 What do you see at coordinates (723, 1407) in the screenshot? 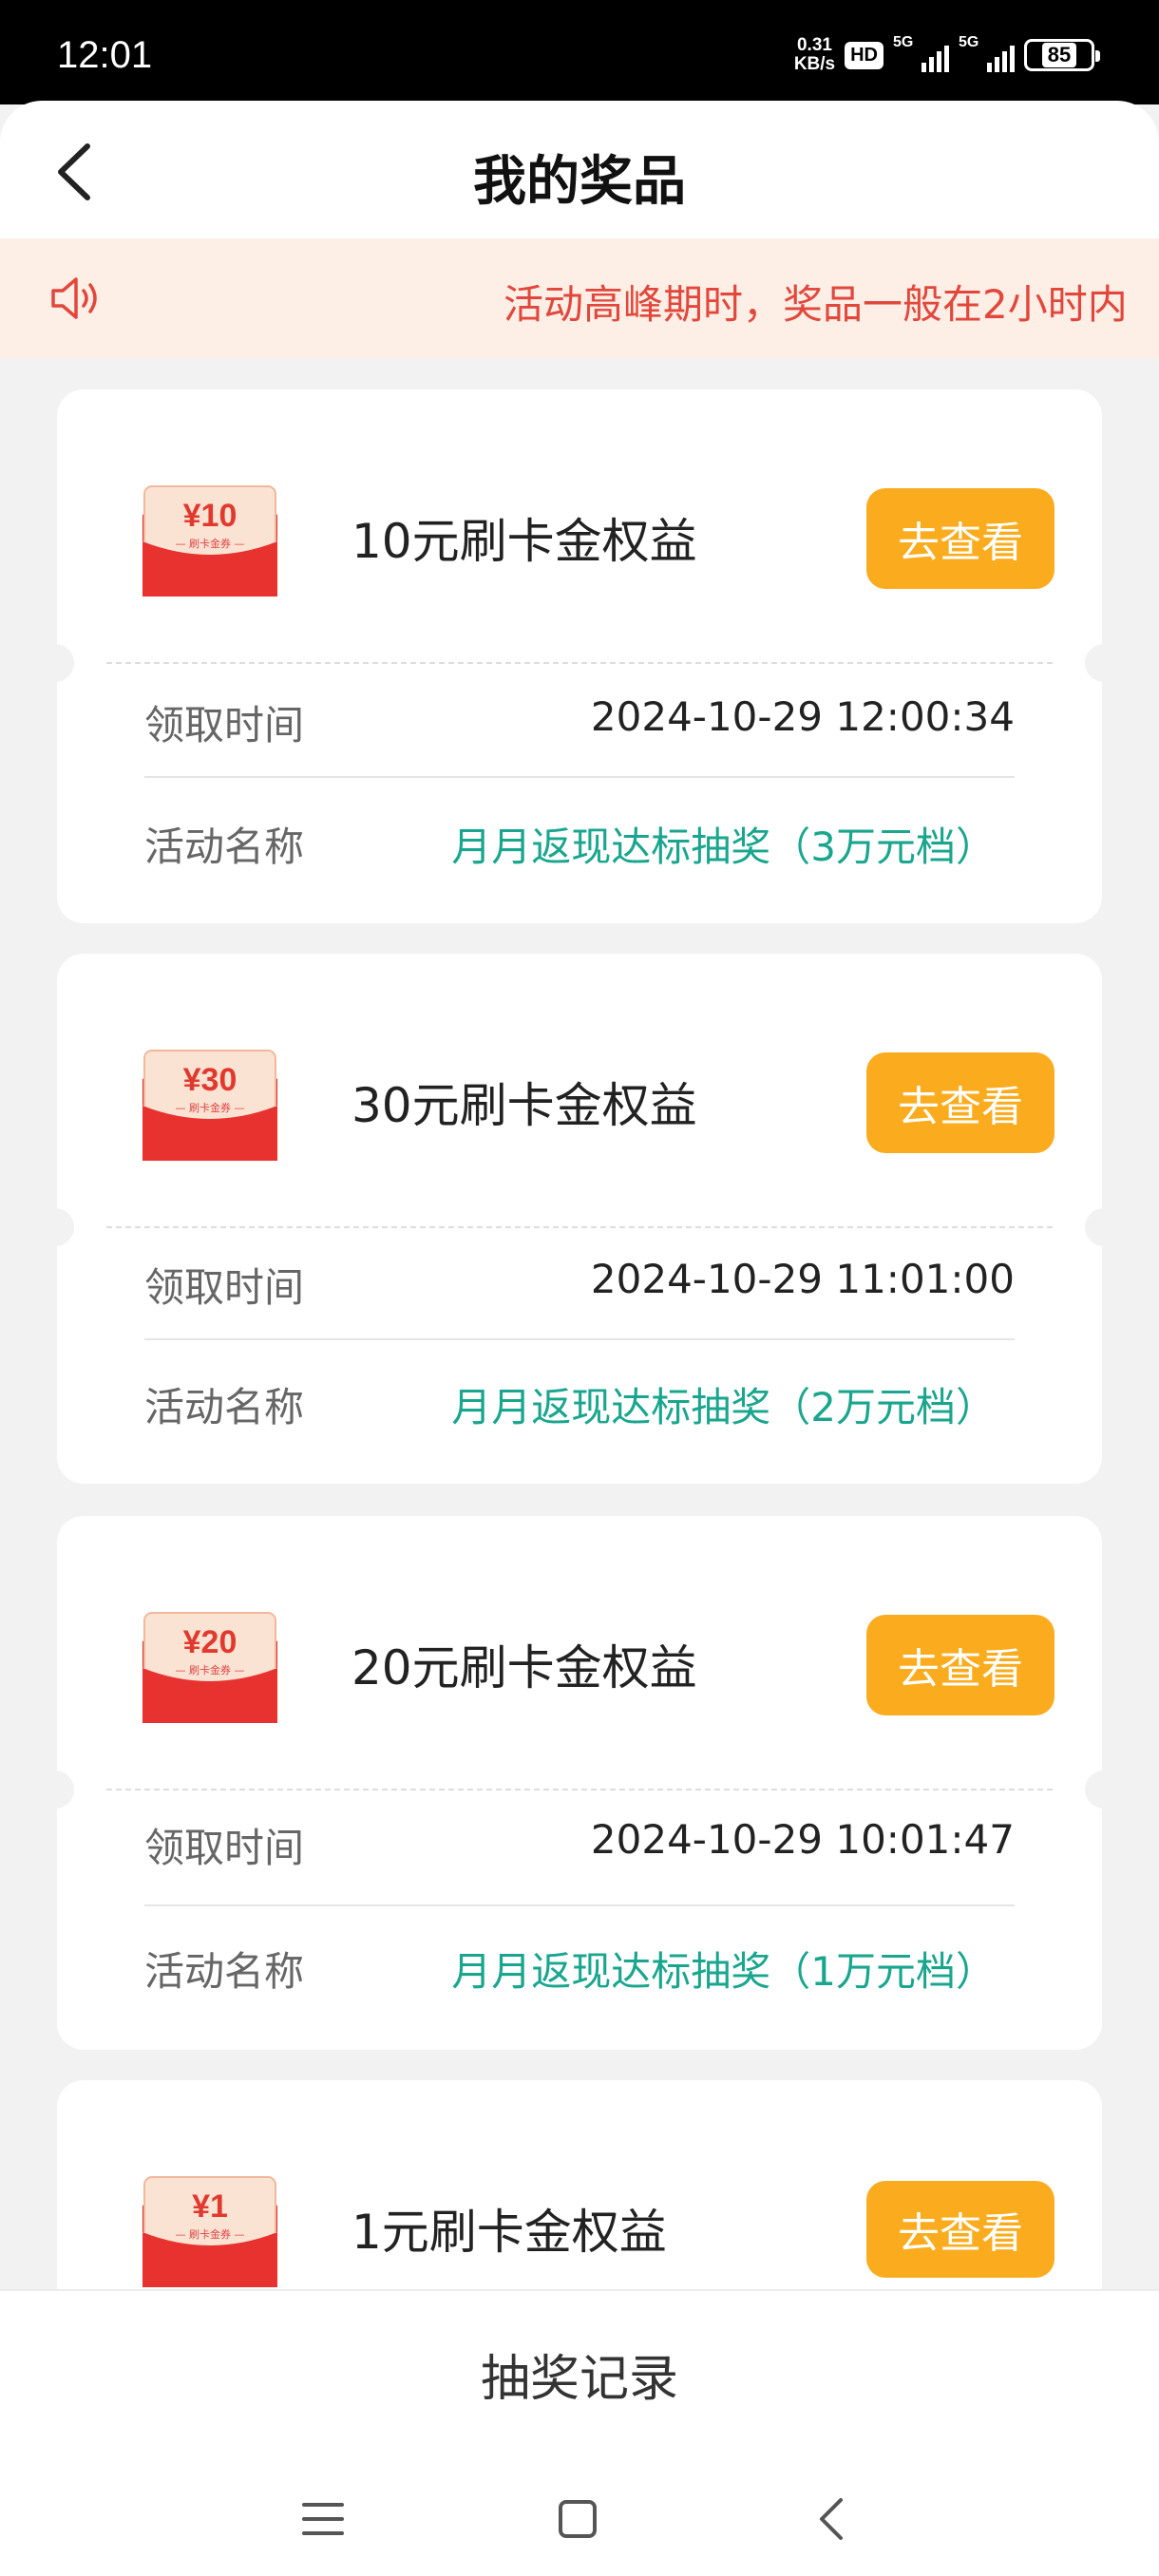
I see `activity-name-value: 月月返现达标抽奖（2万元档）` at bounding box center [723, 1407].